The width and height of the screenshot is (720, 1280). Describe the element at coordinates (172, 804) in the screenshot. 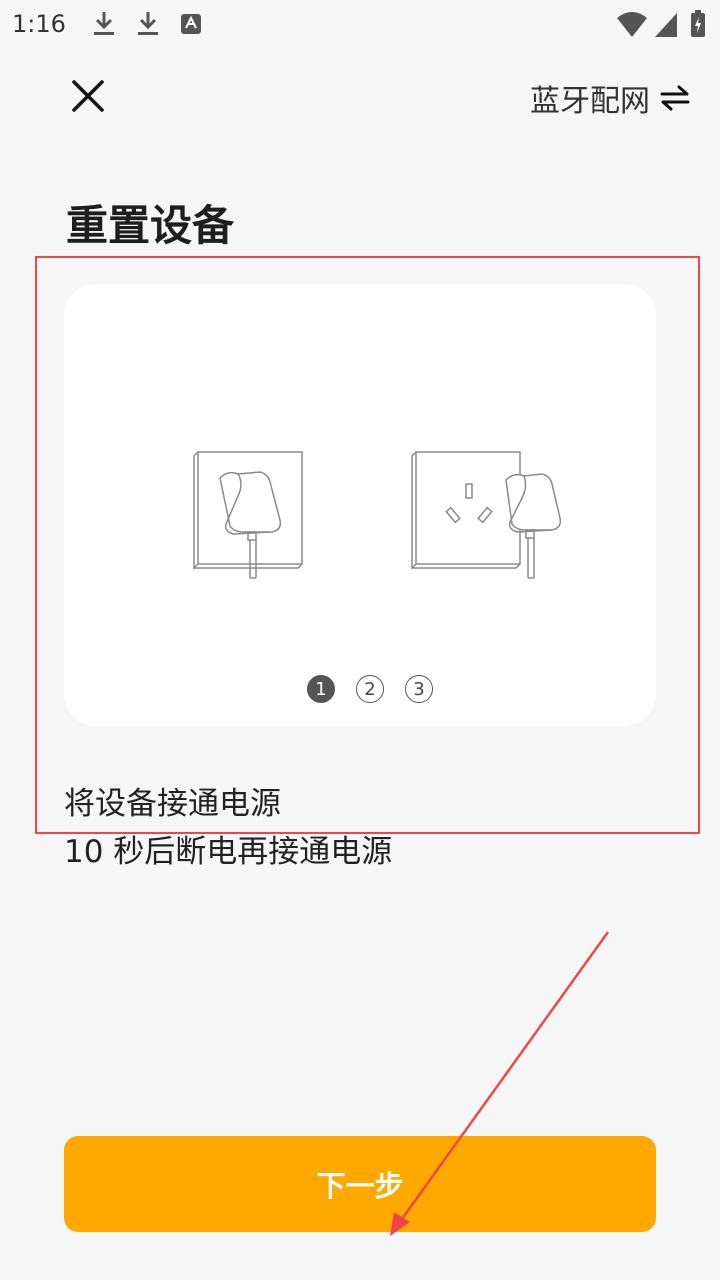

I see `instruction-line-1: 将设备接通电源` at that location.